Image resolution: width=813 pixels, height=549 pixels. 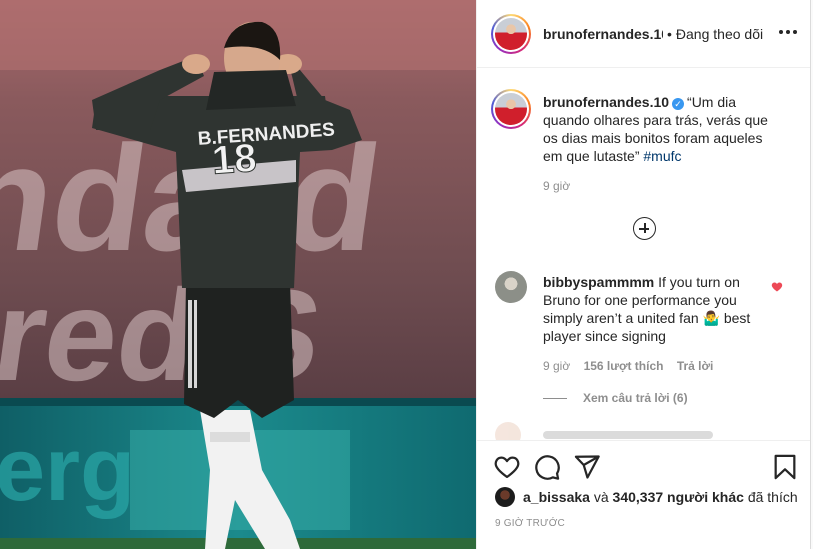 I want to click on post-timestamp: 9 GIỜ TRƯỚC, so click(x=530, y=523).